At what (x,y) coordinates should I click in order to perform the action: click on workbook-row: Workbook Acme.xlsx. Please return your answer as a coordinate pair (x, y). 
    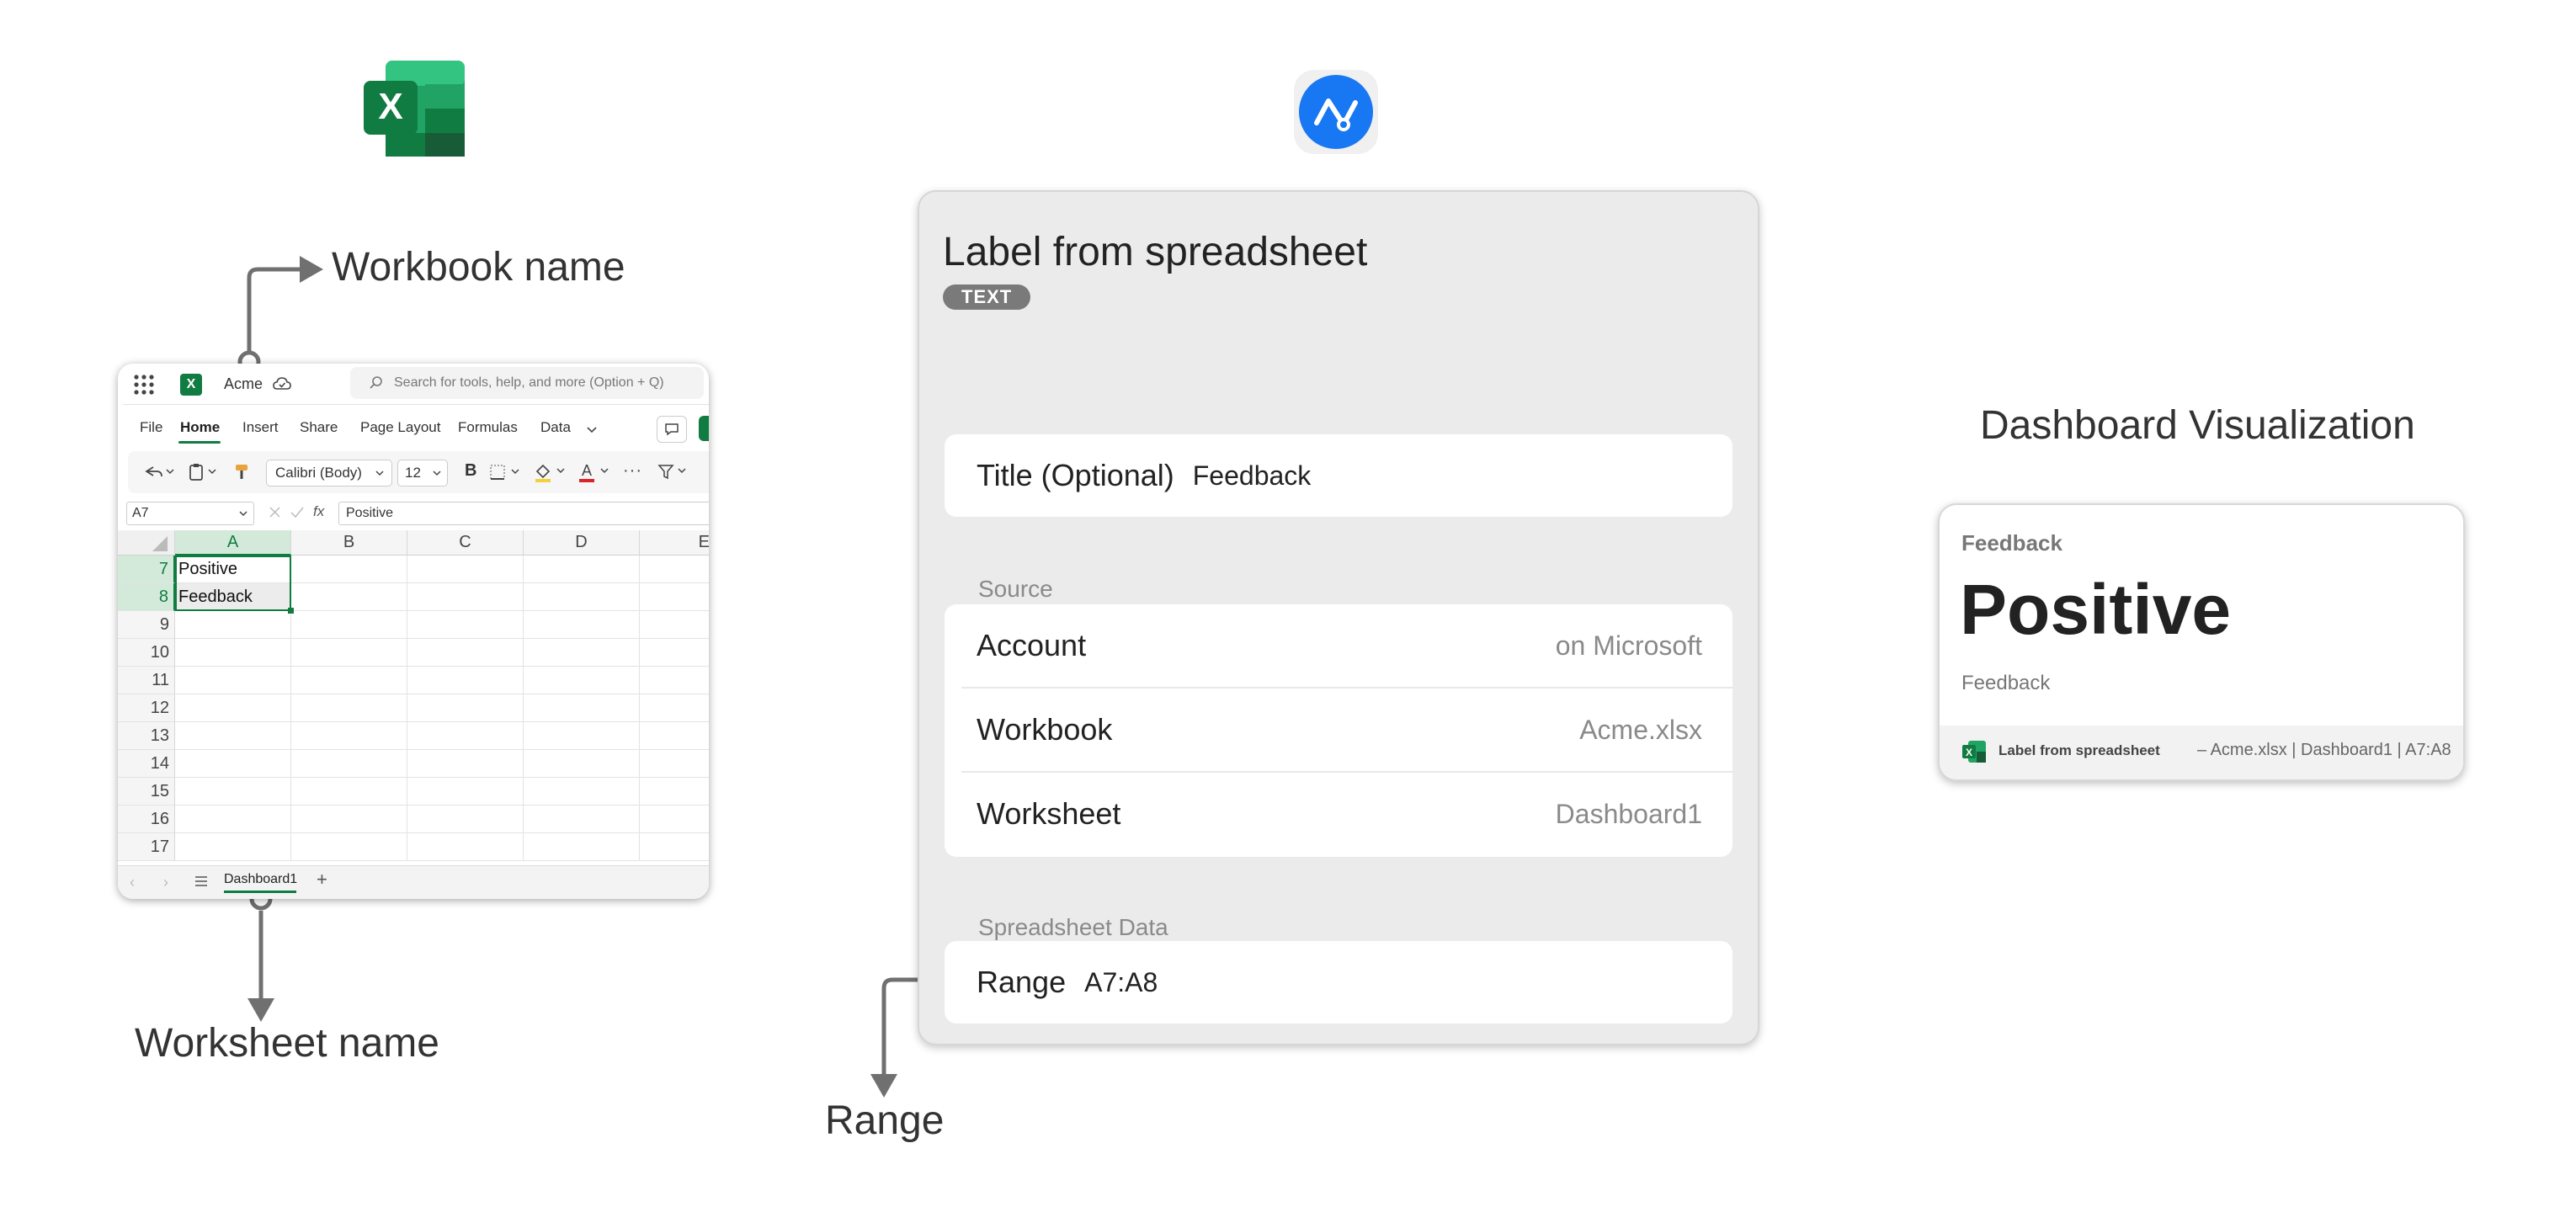
    Looking at the image, I should click on (1339, 730).